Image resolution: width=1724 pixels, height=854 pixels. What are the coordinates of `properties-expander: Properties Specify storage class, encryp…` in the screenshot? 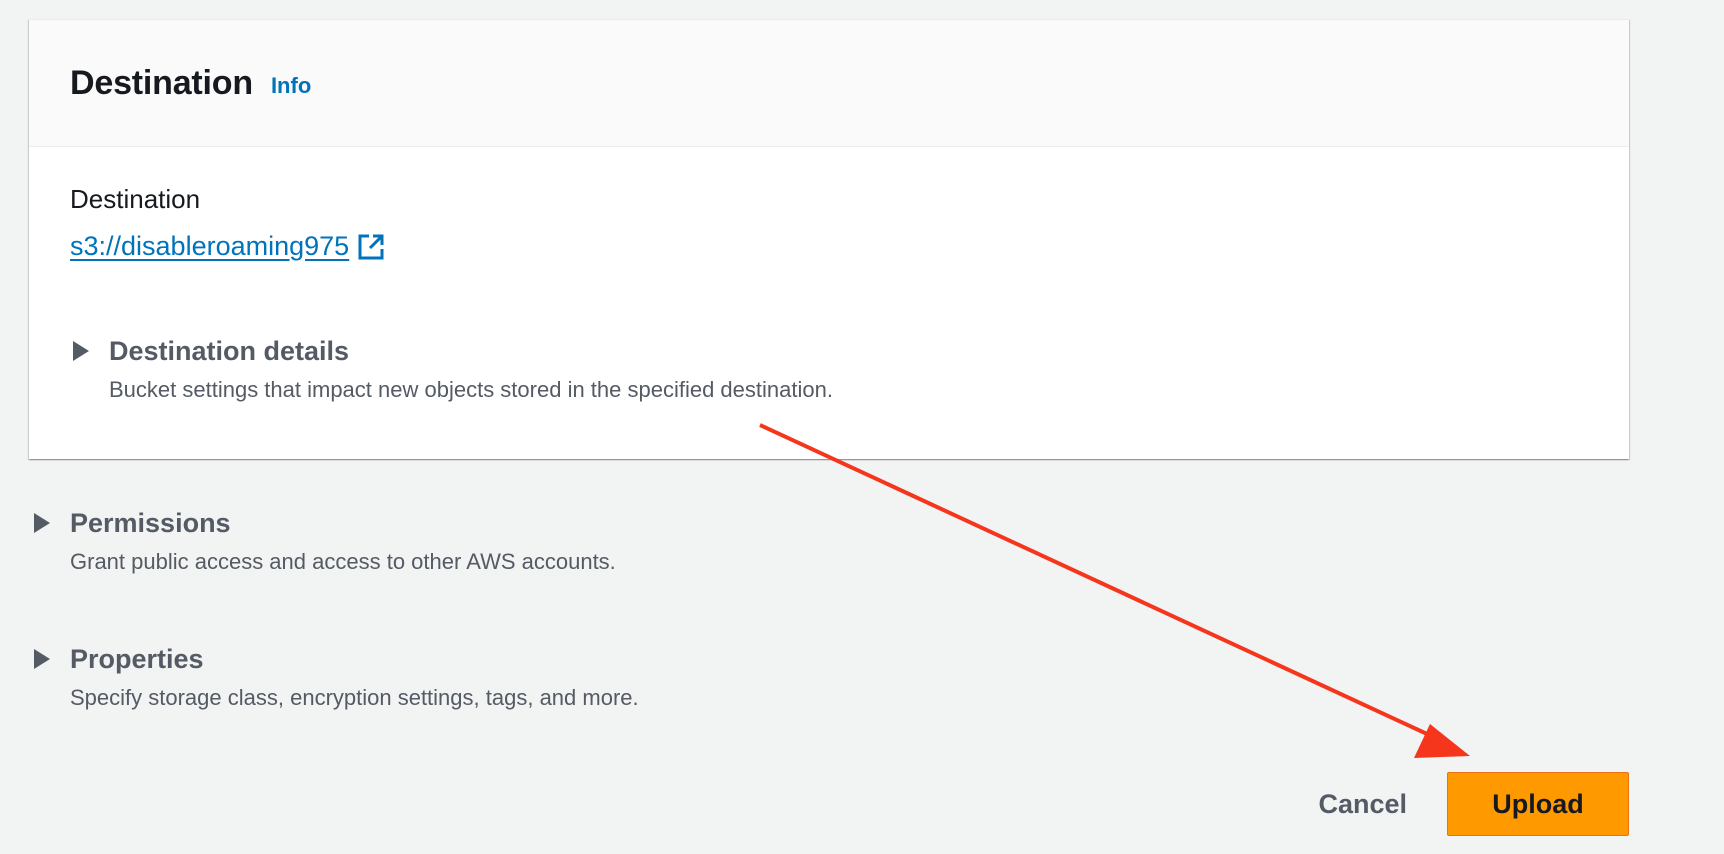 It's located at (335, 677).